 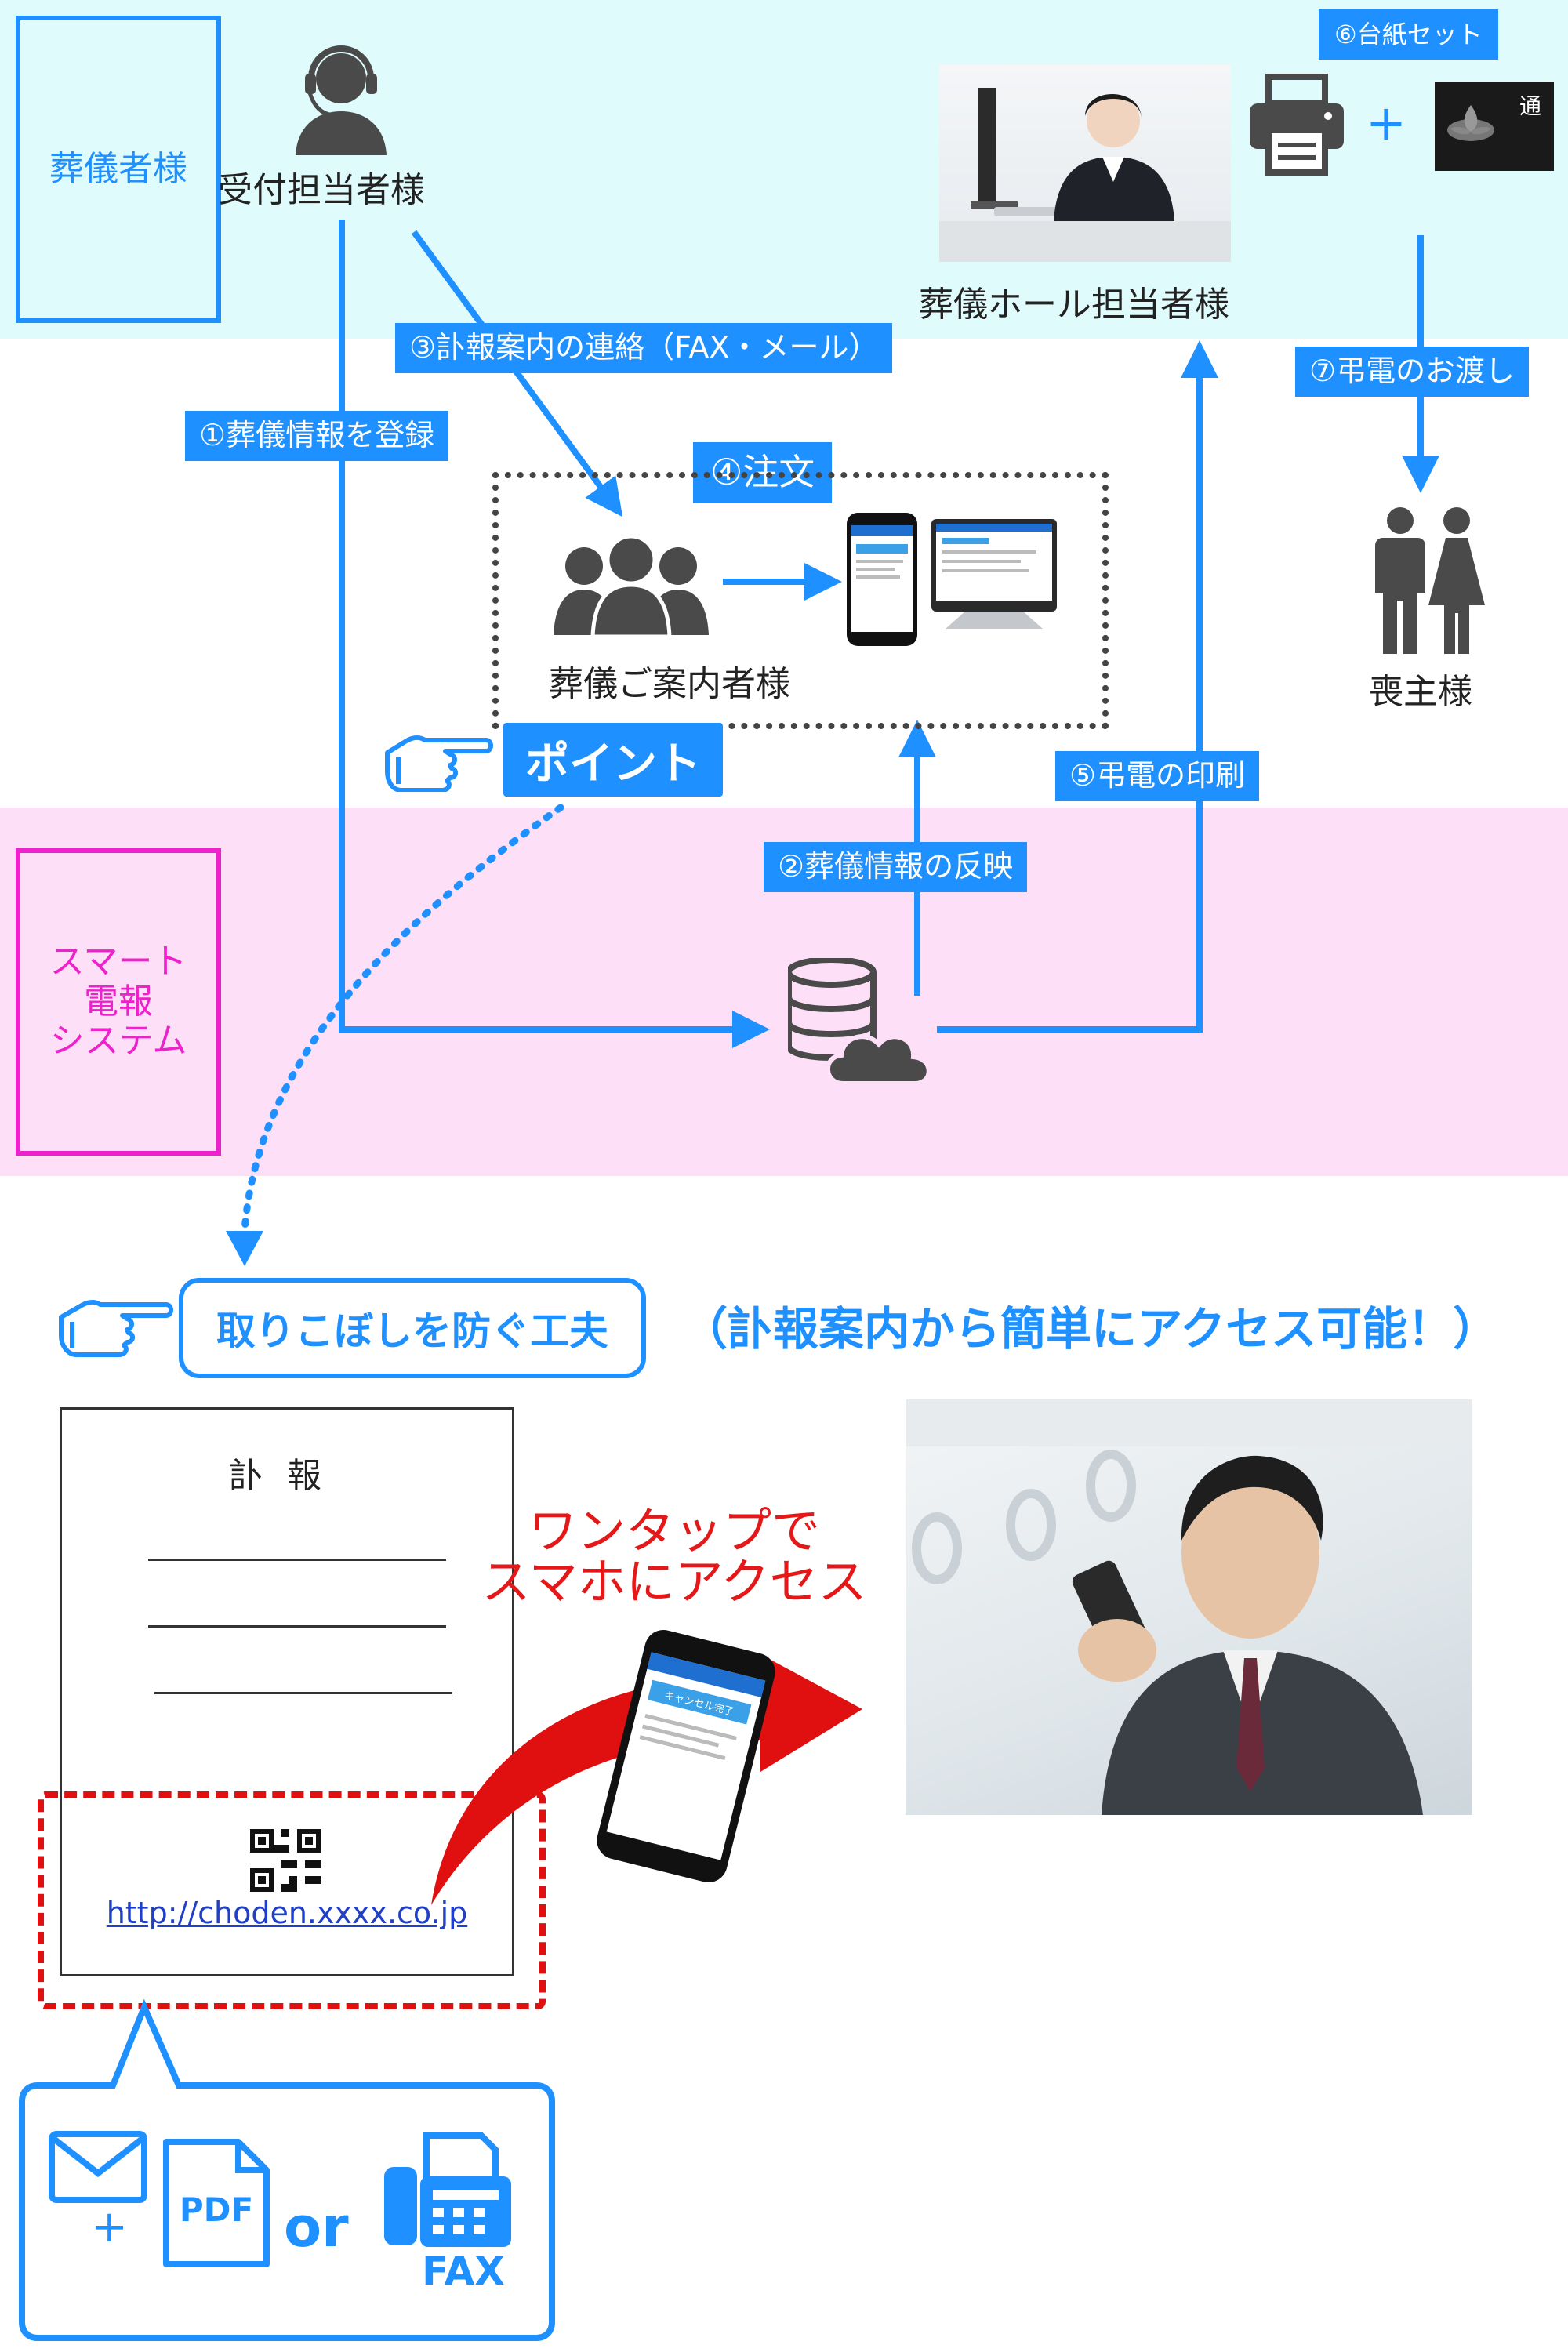 What do you see at coordinates (116, 1328) in the screenshot?
I see `tip-pointing-hand-icon` at bounding box center [116, 1328].